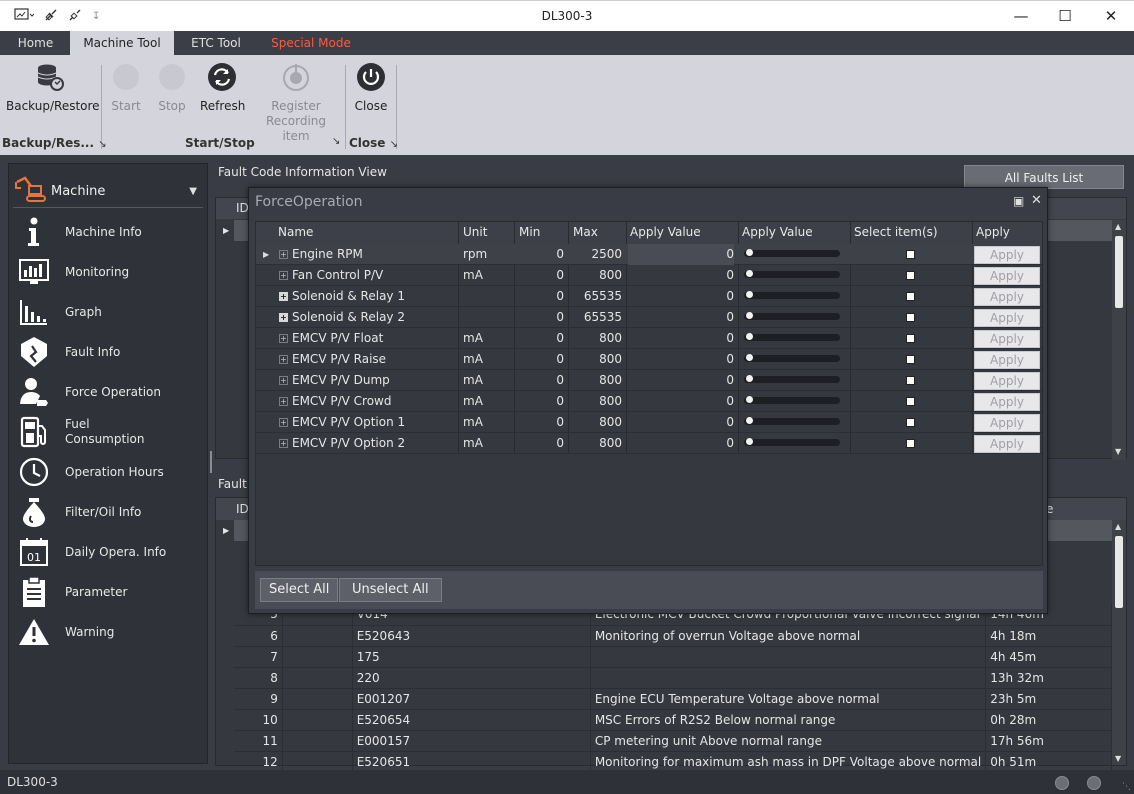  I want to click on table-row: + EMCV P/V Crowd mA 0 800 0 Apply, so click(649, 401).